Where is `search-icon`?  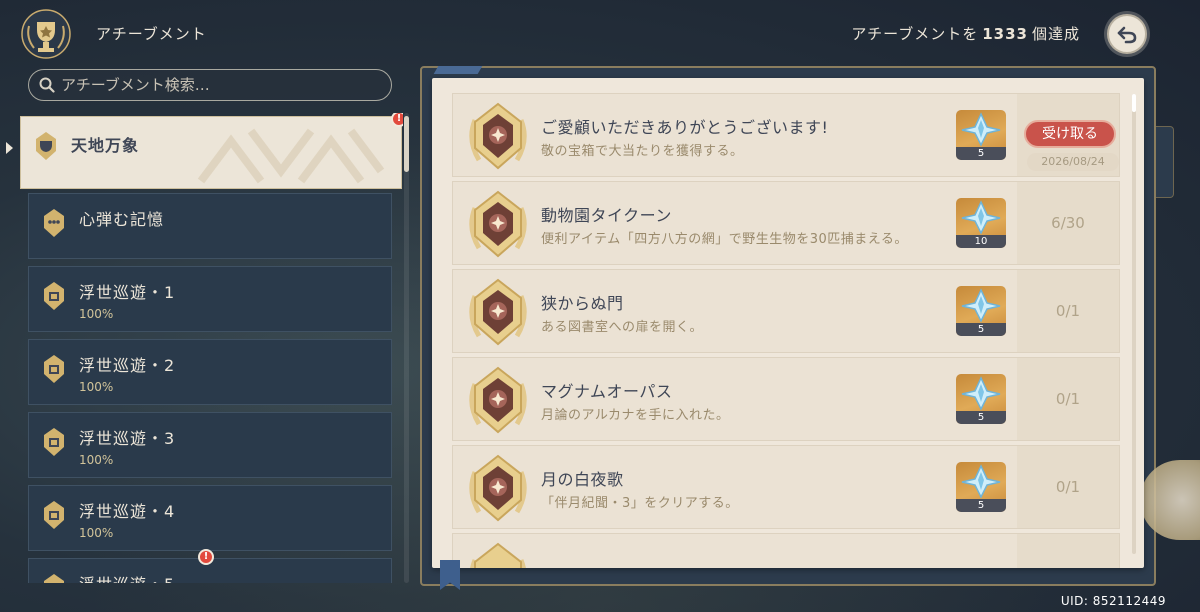 search-icon is located at coordinates (47, 85).